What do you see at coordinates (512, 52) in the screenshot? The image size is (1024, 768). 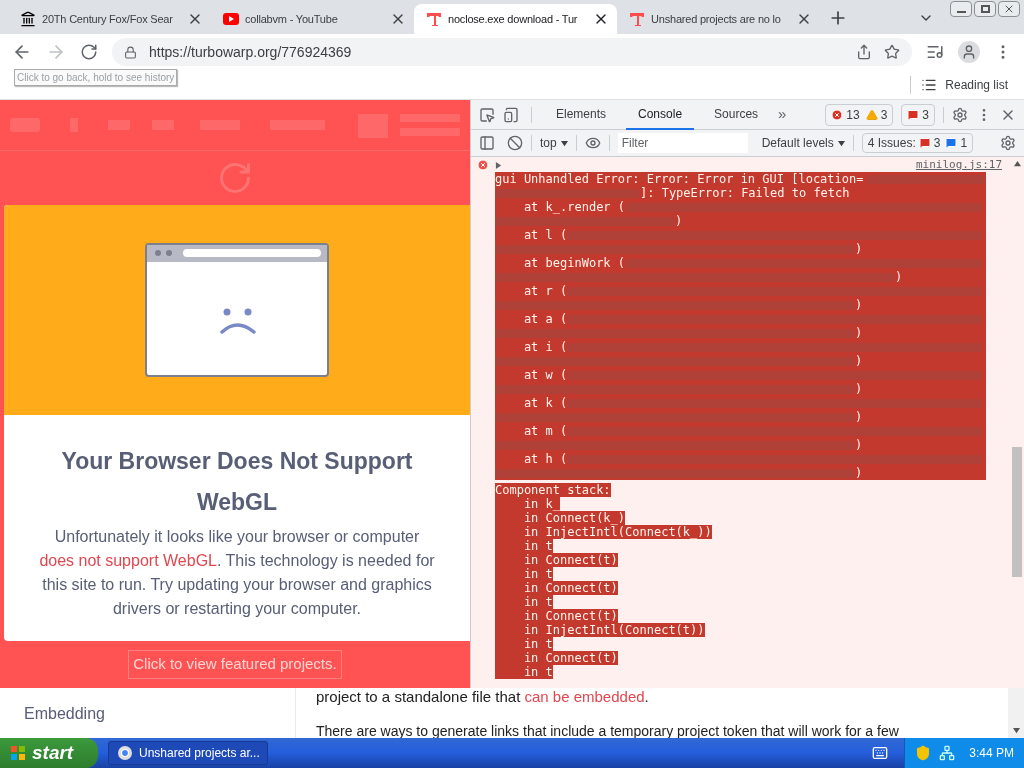 I see `address-bar: https://turbowarp.org/776924369` at bounding box center [512, 52].